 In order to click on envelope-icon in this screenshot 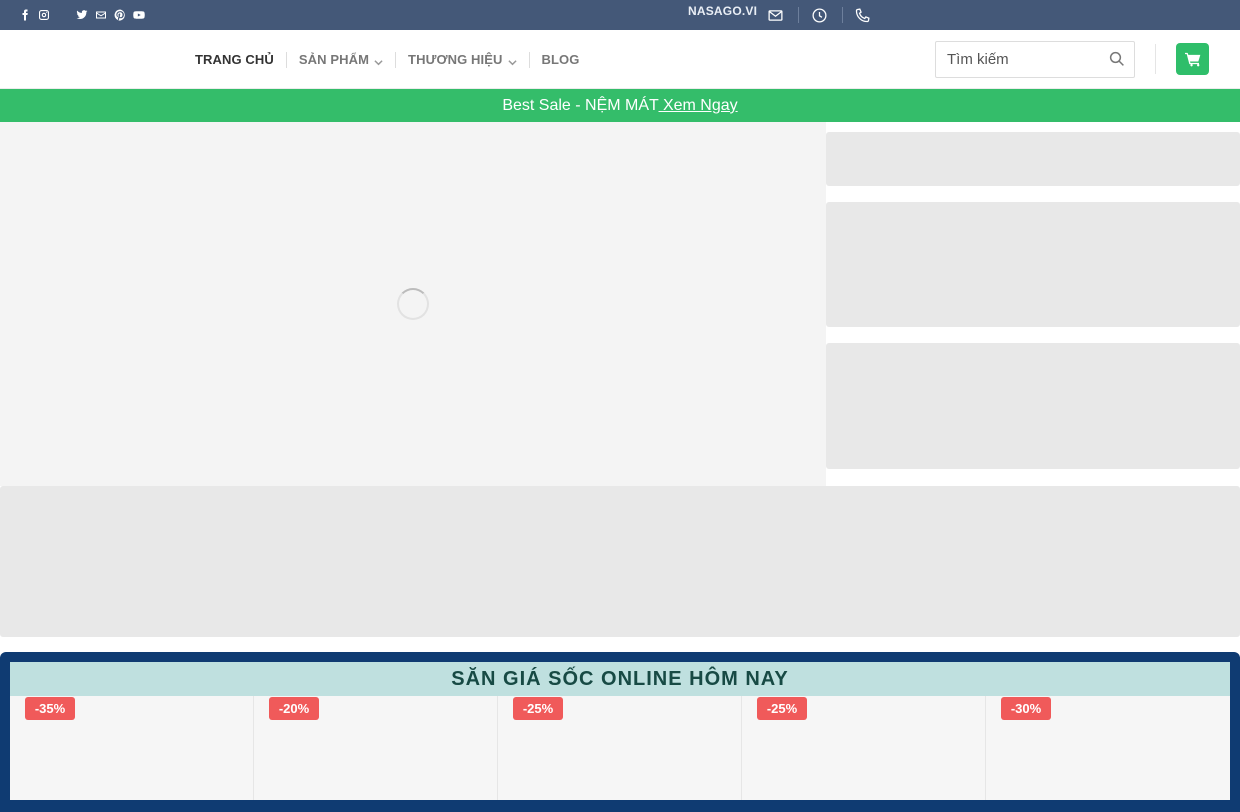, I will do `click(775, 15)`.